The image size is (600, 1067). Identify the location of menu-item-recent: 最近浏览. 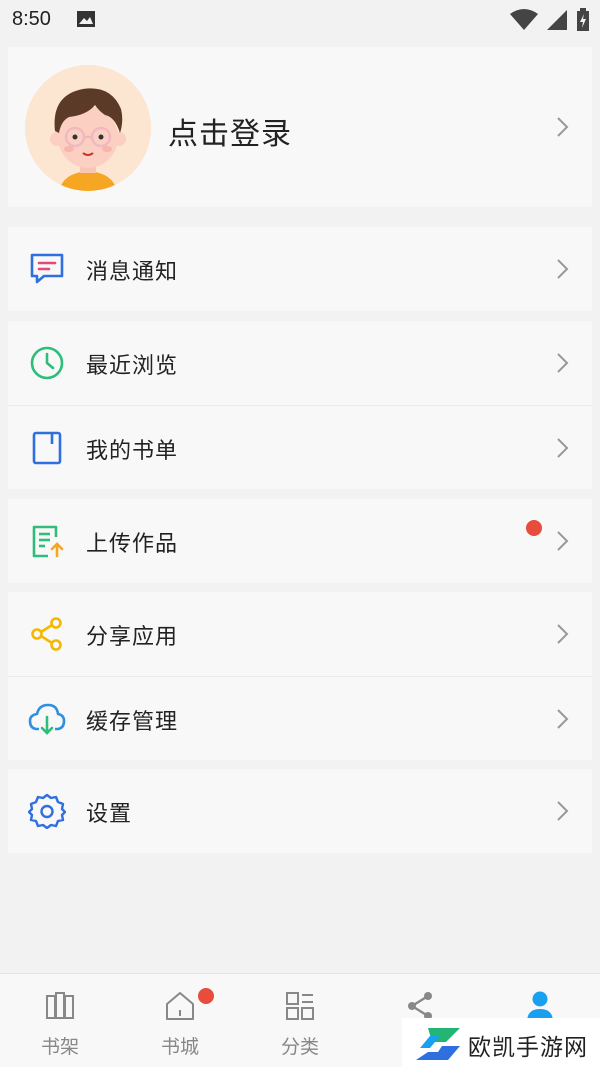
(300, 363).